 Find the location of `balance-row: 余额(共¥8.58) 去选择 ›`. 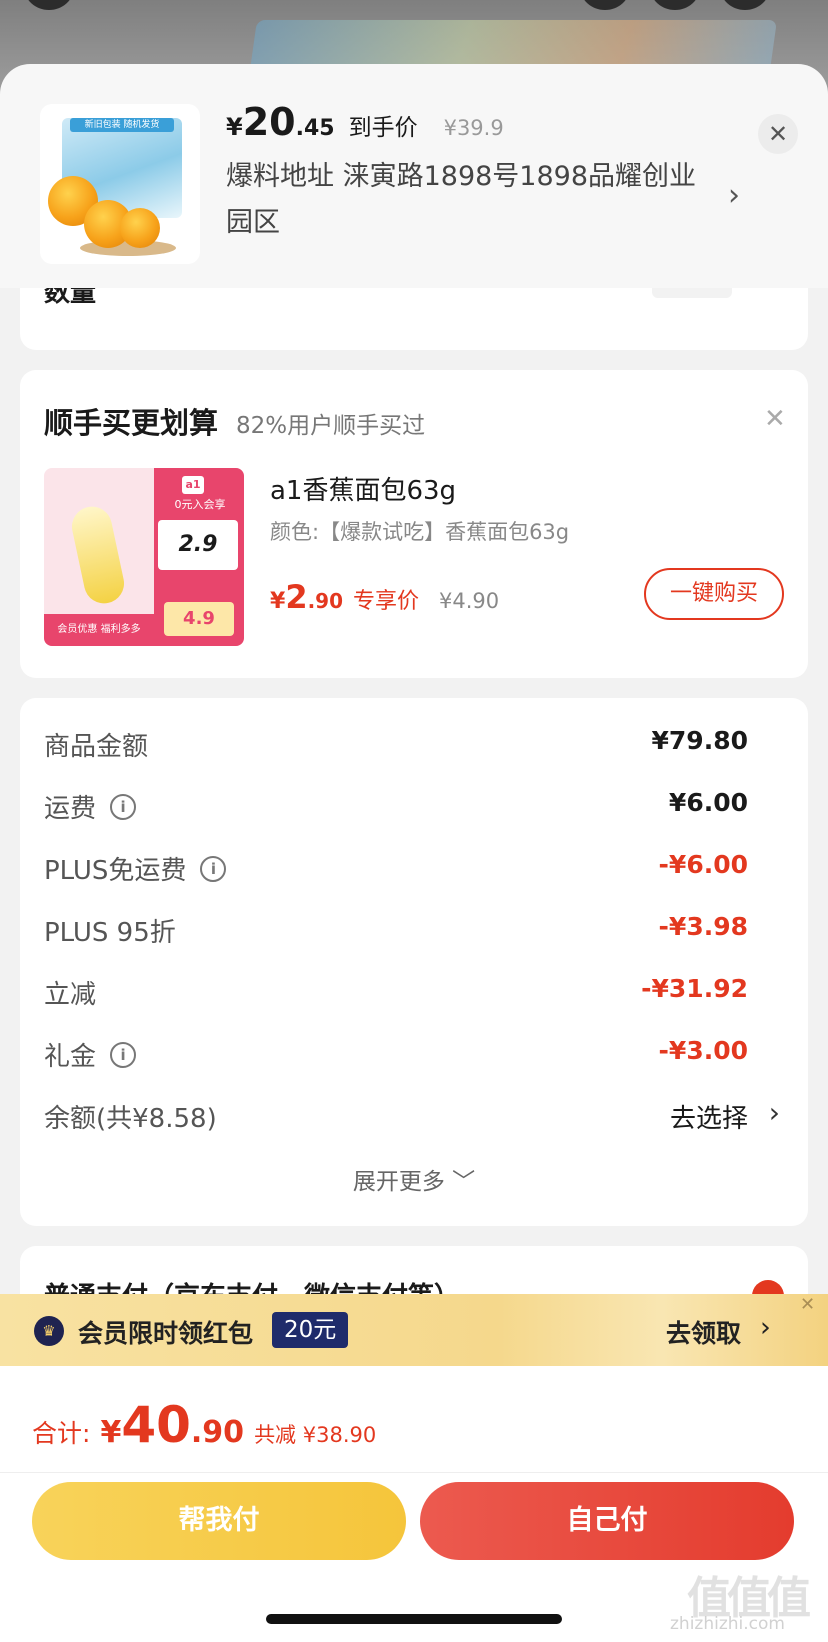

balance-row: 余额(共¥8.58) 去选择 › is located at coordinates (414, 1116).